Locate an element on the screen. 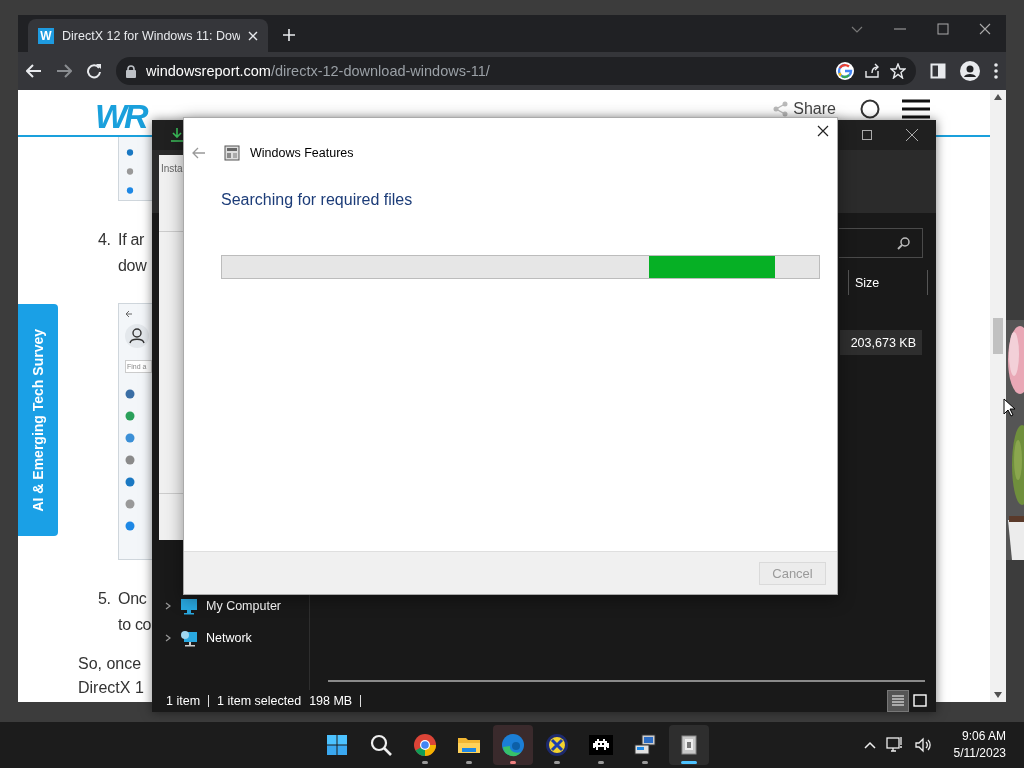 The image size is (1024, 768). column-header: Size is located at coordinates (888, 282).